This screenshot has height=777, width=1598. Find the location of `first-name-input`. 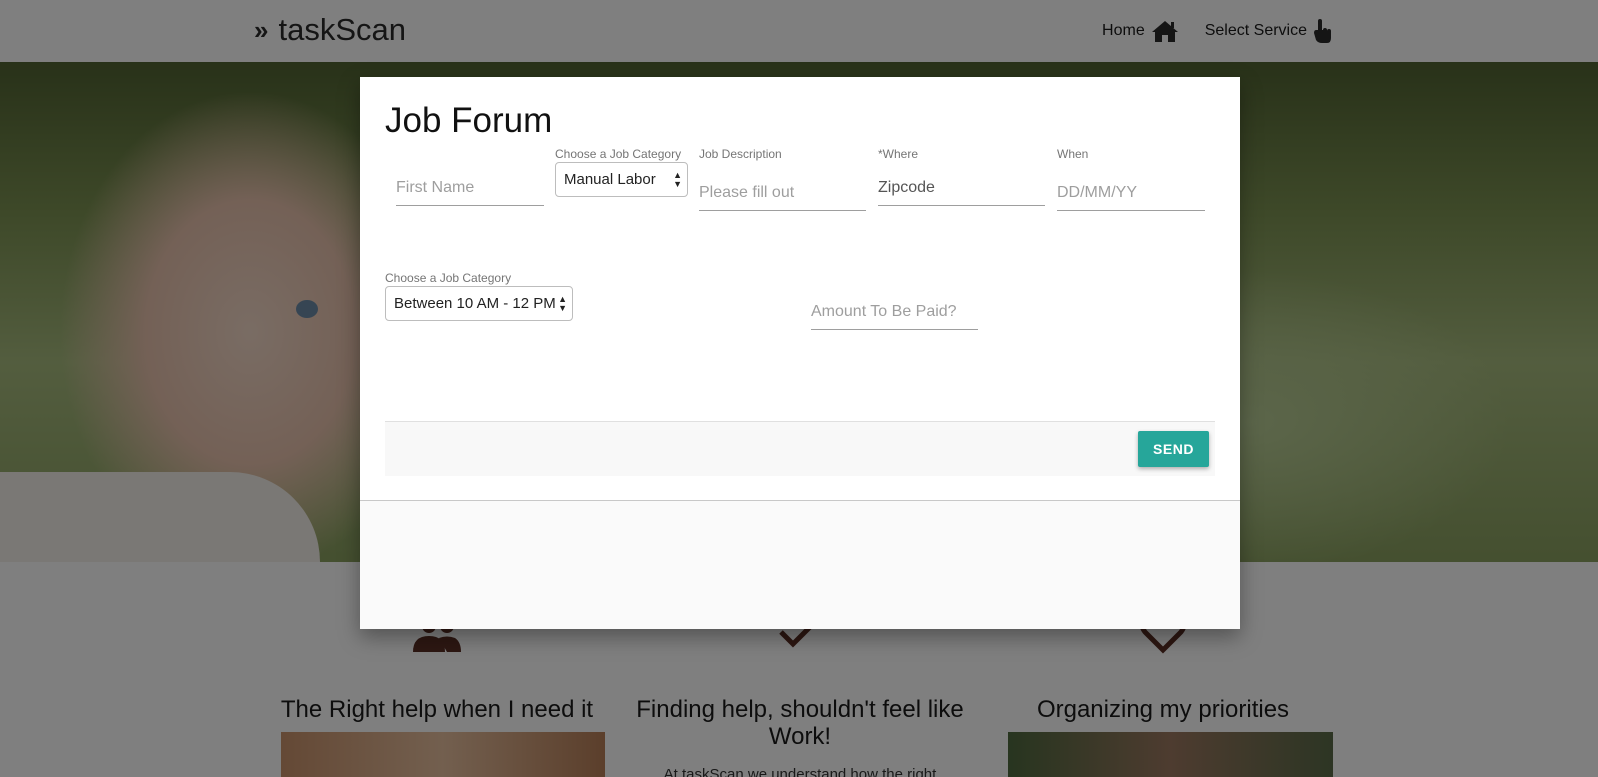

first-name-input is located at coordinates (470, 188).